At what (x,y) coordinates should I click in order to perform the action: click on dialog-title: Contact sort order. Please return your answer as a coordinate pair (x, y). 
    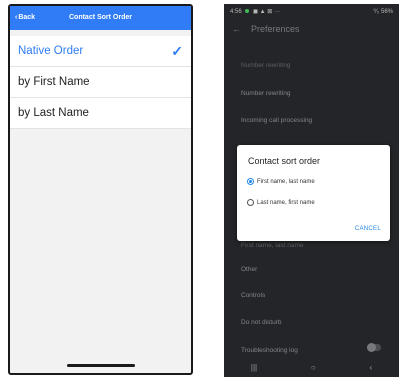
    Looking at the image, I should click on (284, 161).